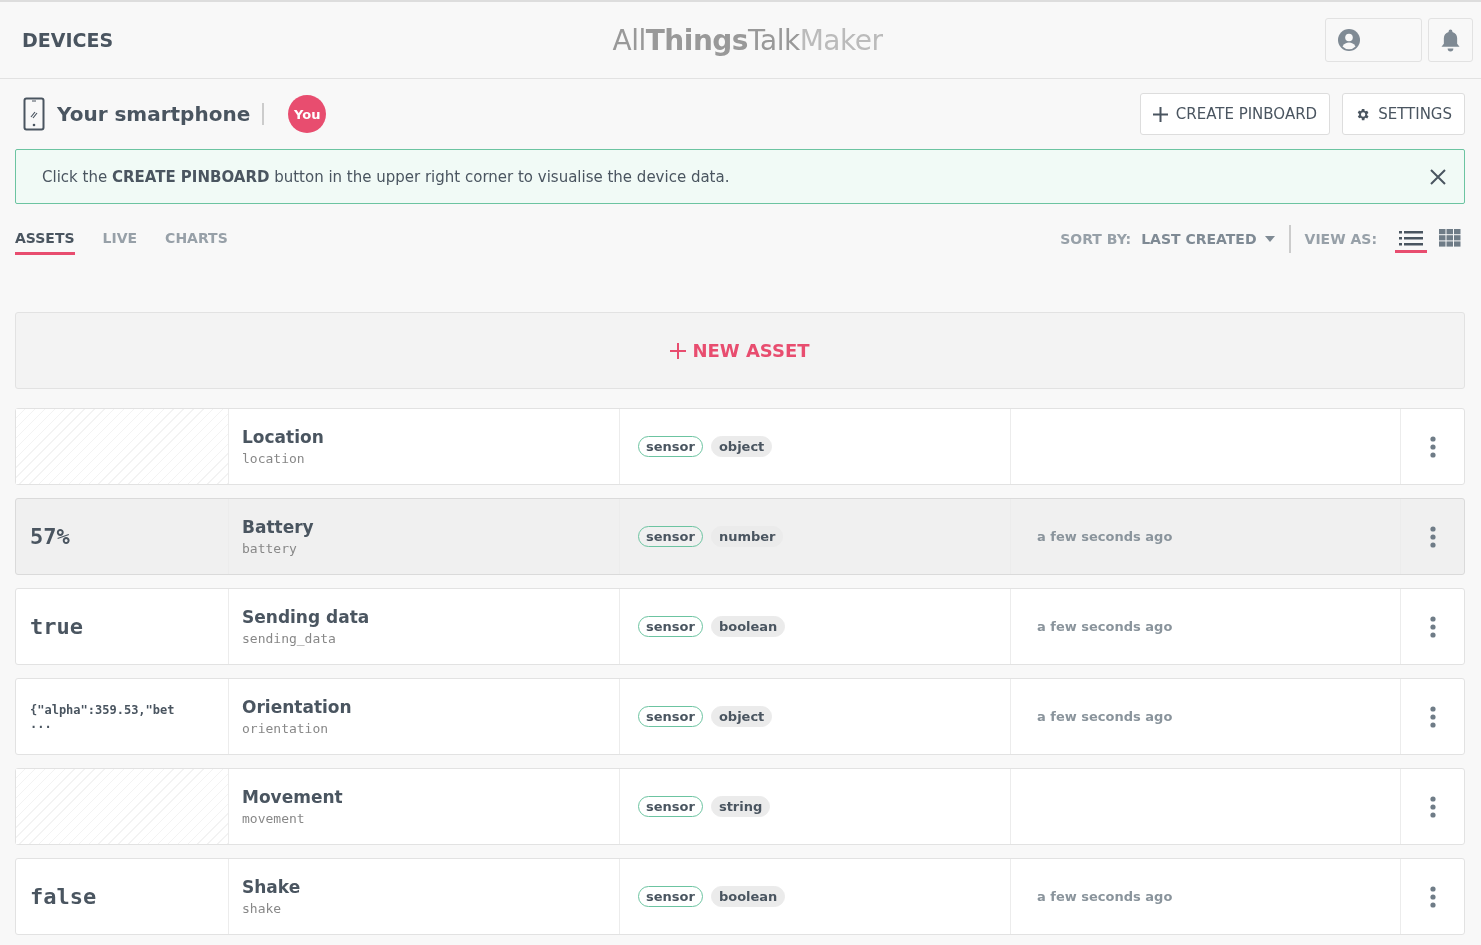 This screenshot has height=945, width=1481. What do you see at coordinates (1349, 40) in the screenshot?
I see `user-icon` at bounding box center [1349, 40].